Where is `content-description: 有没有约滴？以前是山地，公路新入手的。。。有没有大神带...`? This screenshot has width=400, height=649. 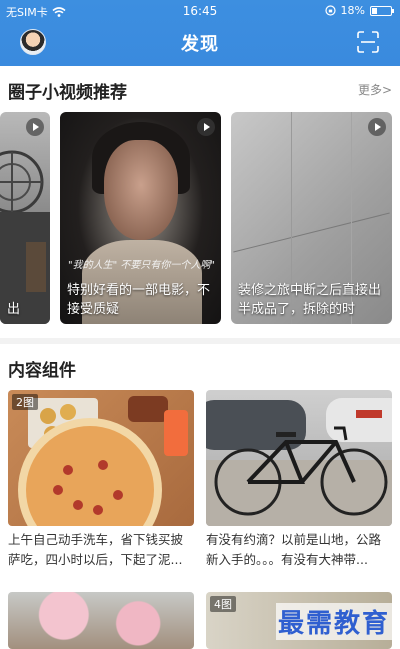 content-description: 有没有约滴？以前是山地，公路新入手的。。。有没有大神带... is located at coordinates (294, 549).